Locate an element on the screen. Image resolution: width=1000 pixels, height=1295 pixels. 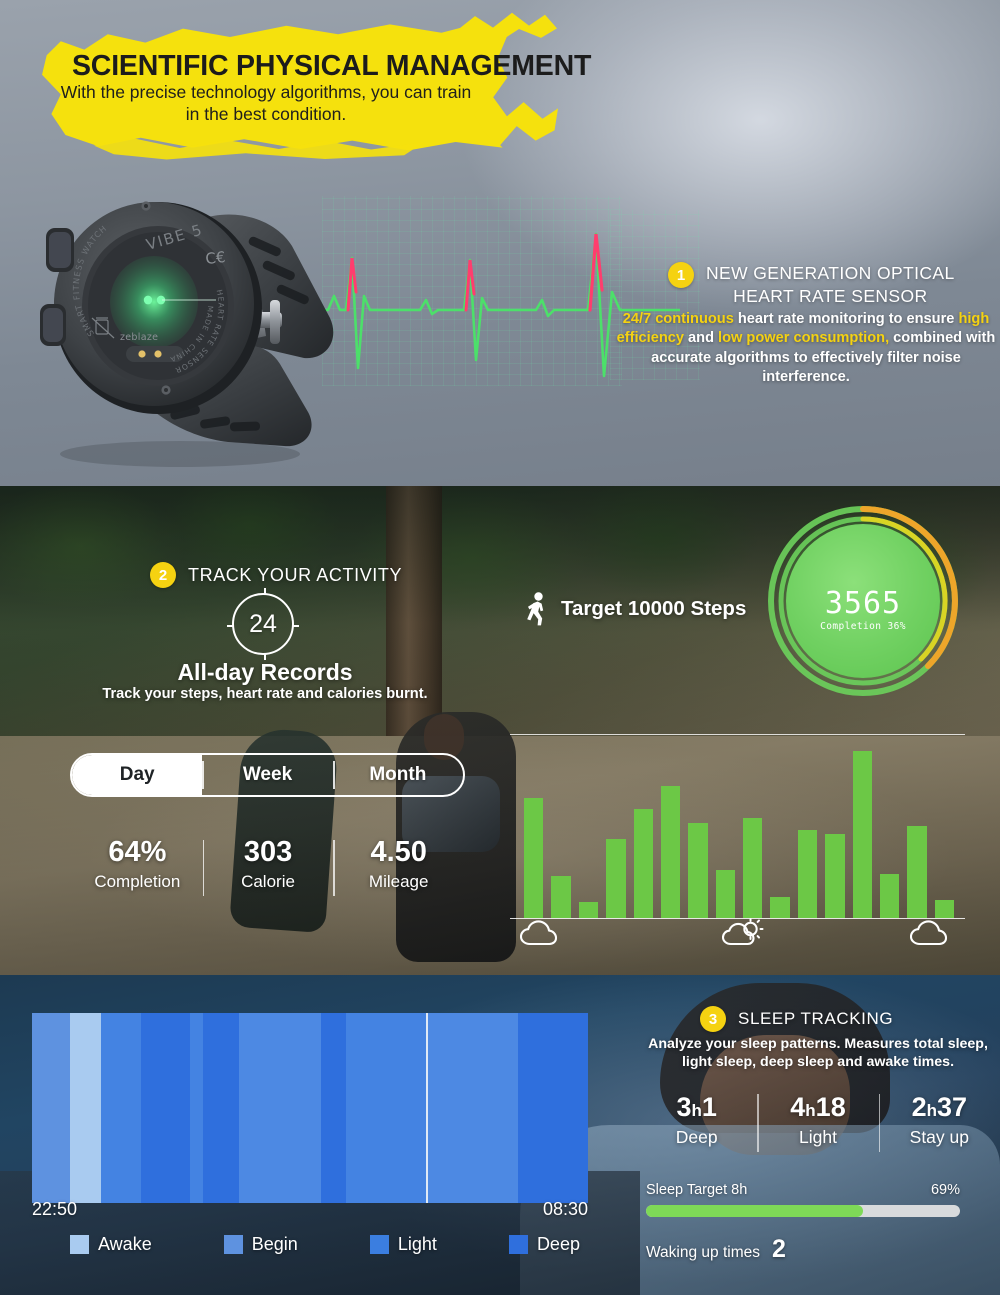
stat-completion-label: Completion is located at coordinates (137, 881).